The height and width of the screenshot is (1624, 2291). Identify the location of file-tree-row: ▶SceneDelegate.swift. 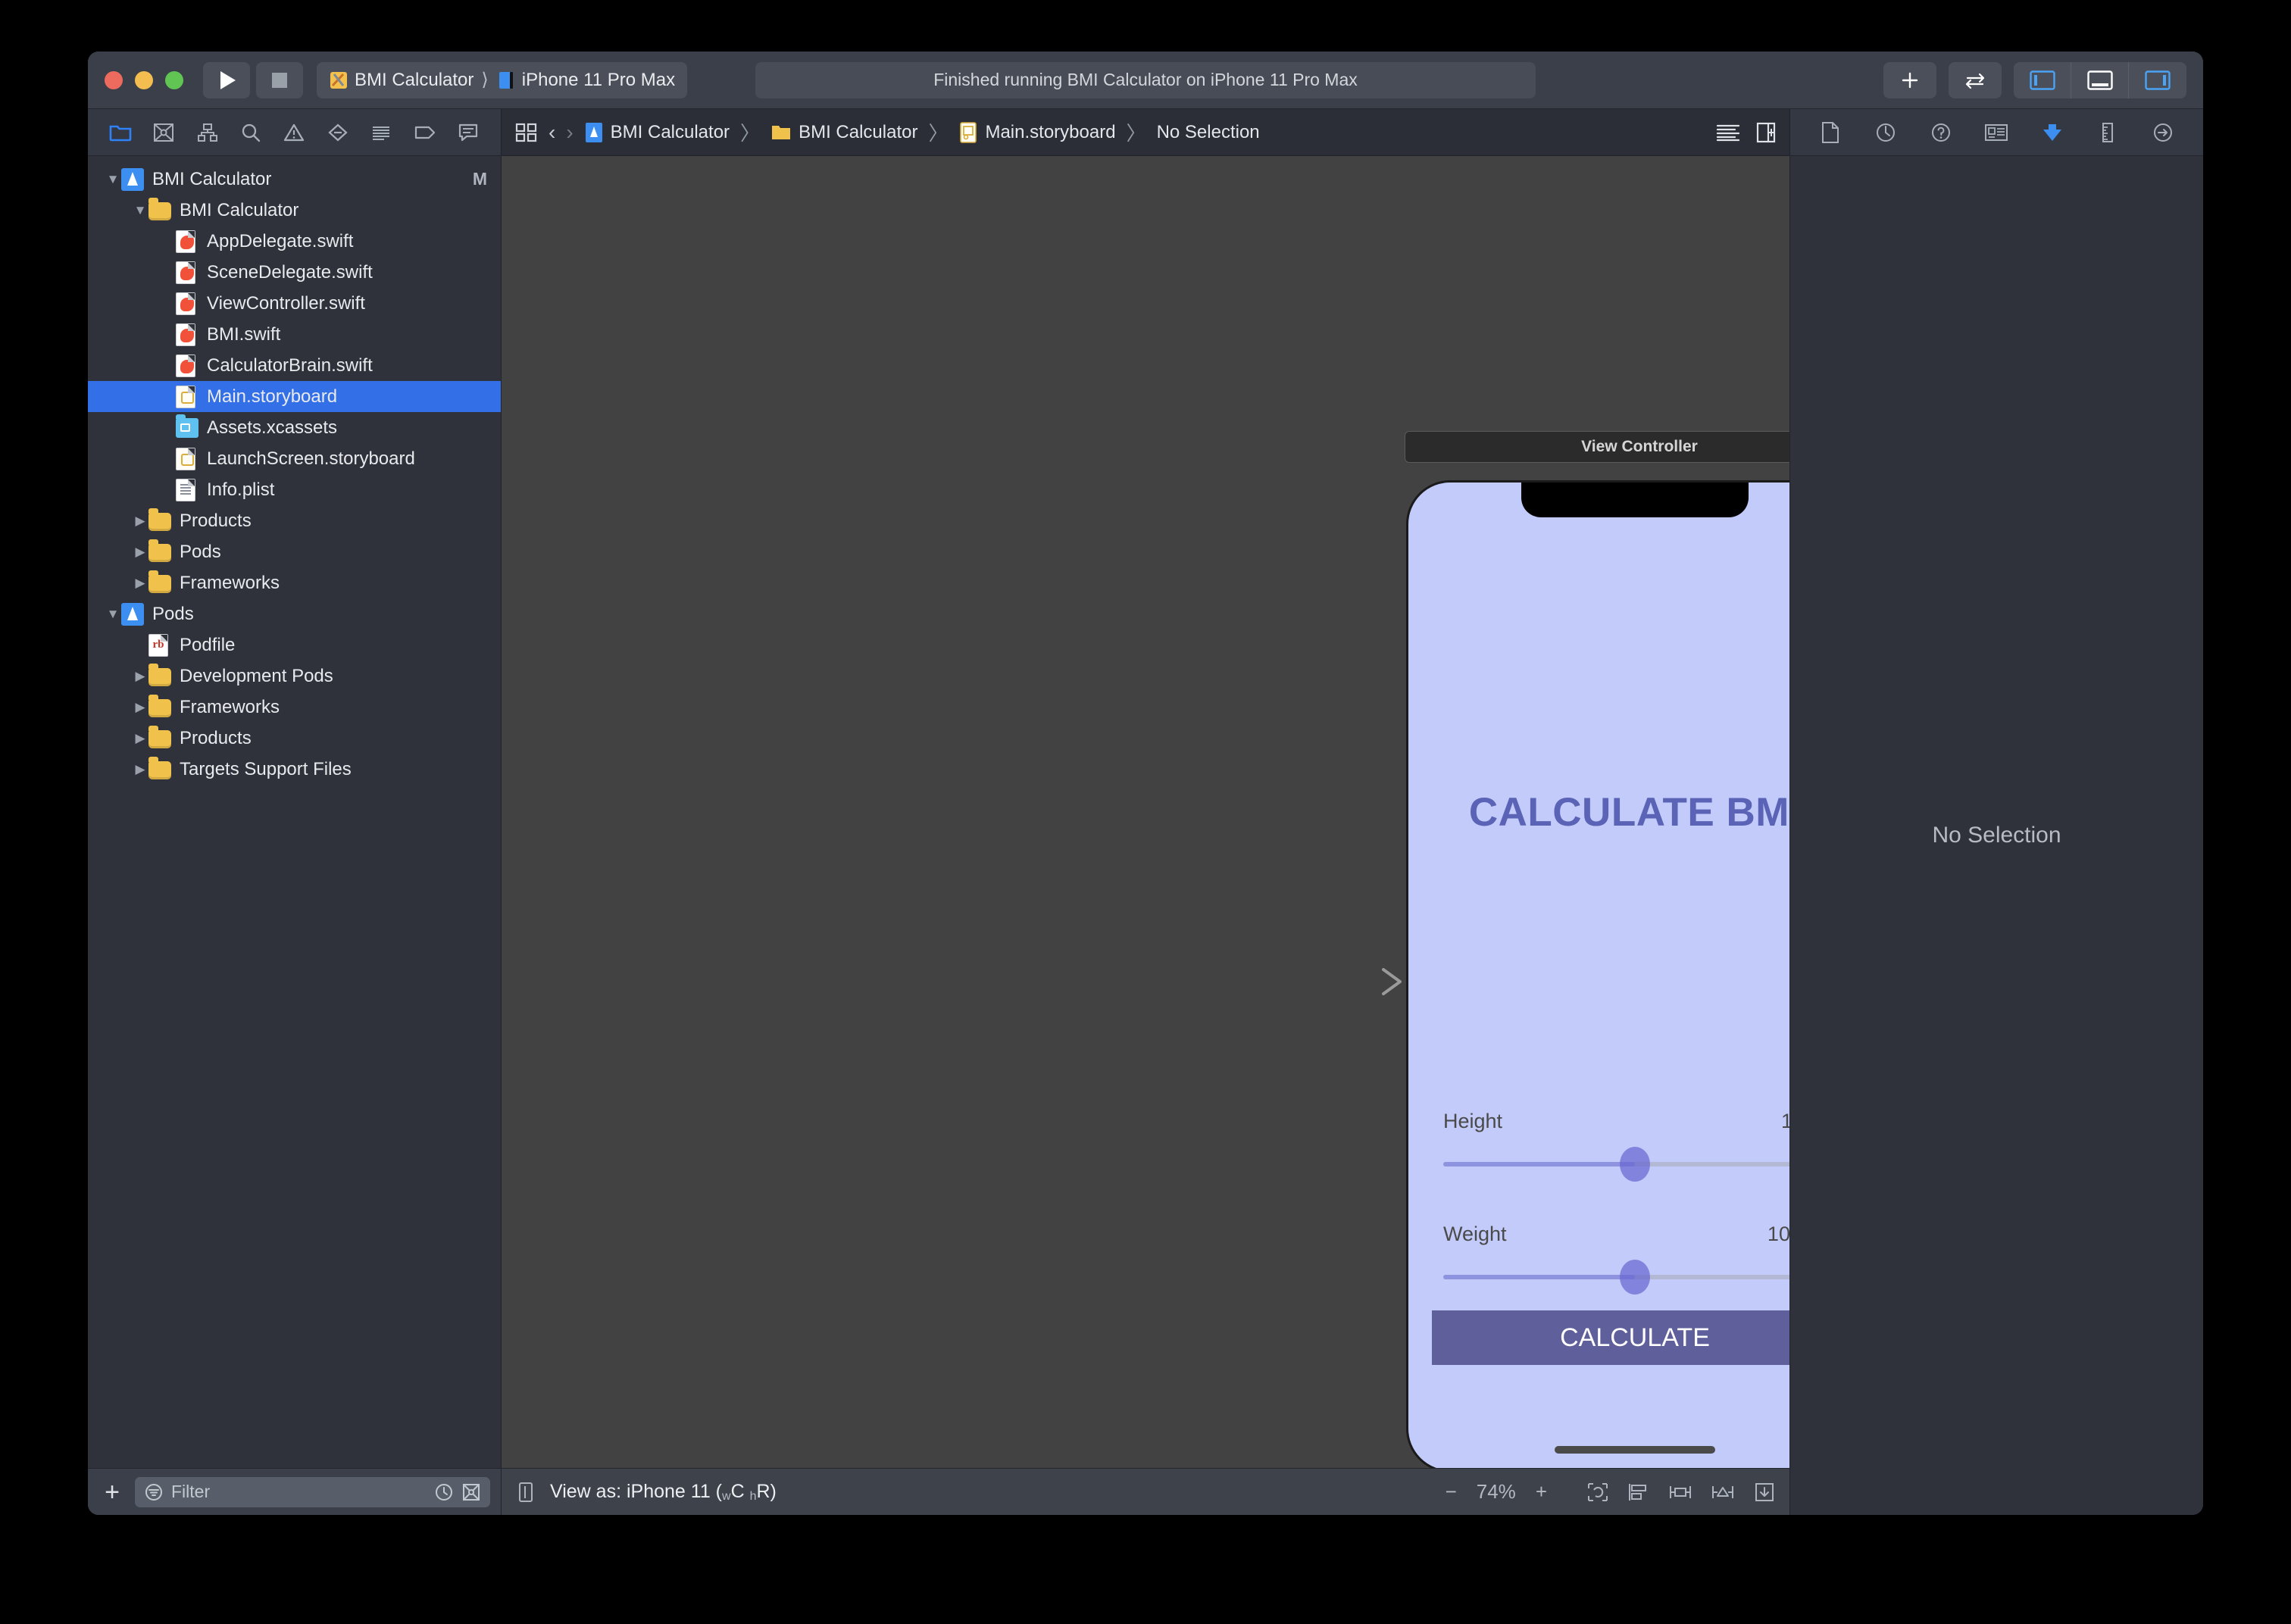
(294, 272).